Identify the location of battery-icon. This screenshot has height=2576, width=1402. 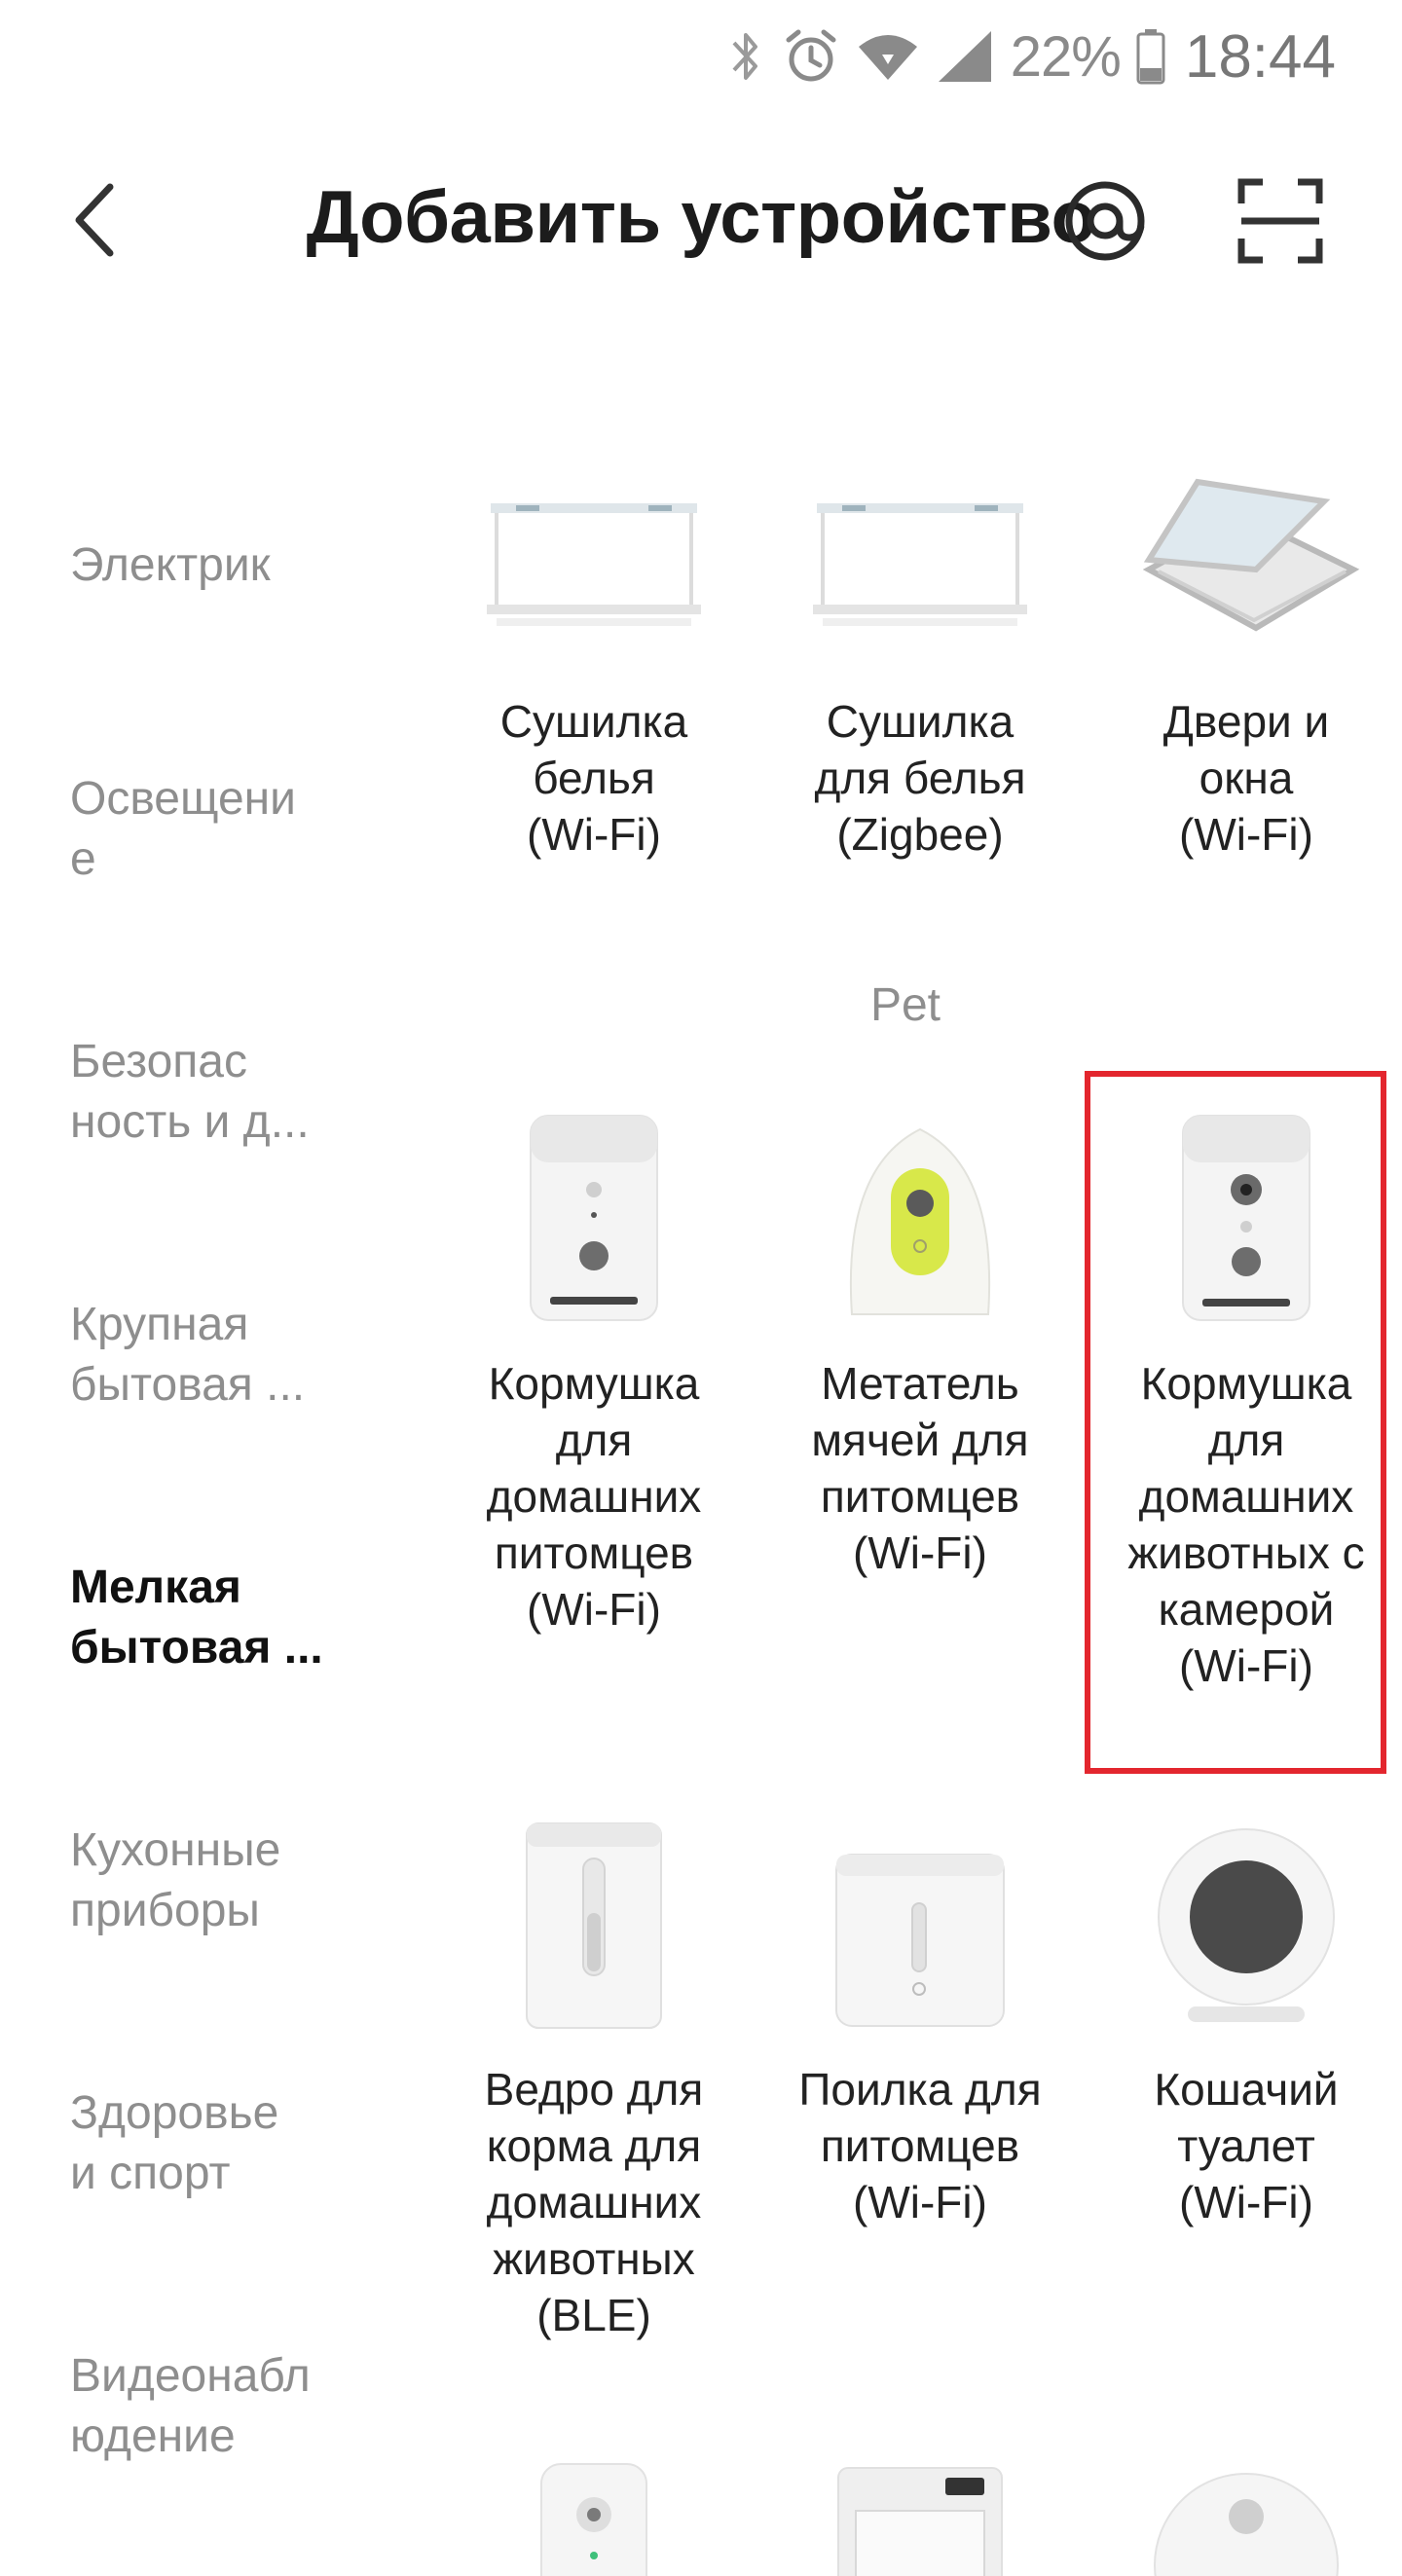
(1150, 56).